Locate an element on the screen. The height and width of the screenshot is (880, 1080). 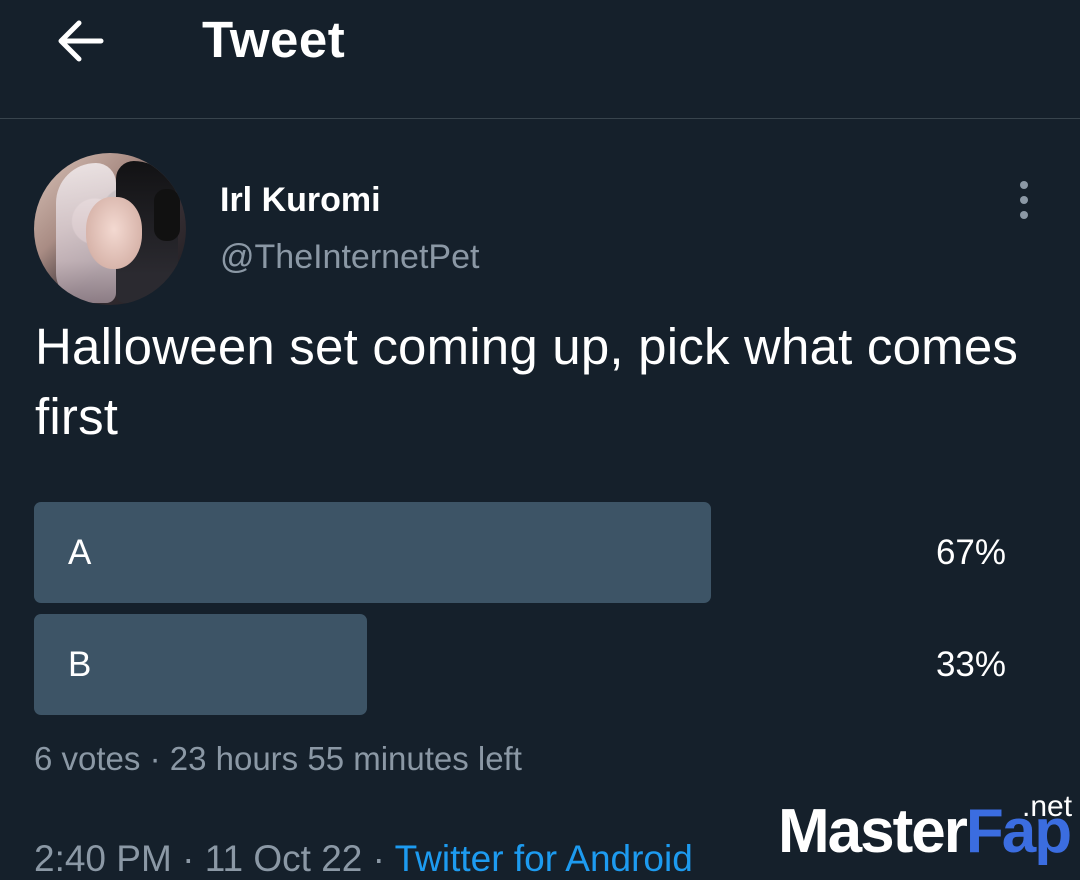
poll-option-b: B 33% is located at coordinates (524, 664).